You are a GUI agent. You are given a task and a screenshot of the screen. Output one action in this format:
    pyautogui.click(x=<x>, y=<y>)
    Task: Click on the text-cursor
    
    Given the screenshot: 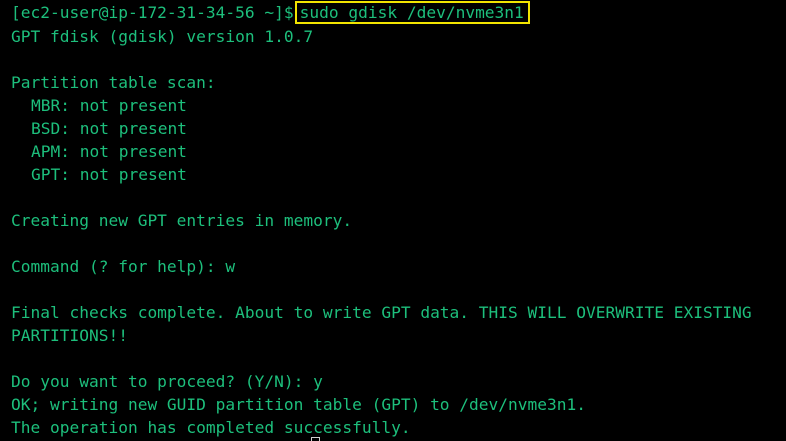 What is the action you would take?
    pyautogui.click(x=315, y=439)
    